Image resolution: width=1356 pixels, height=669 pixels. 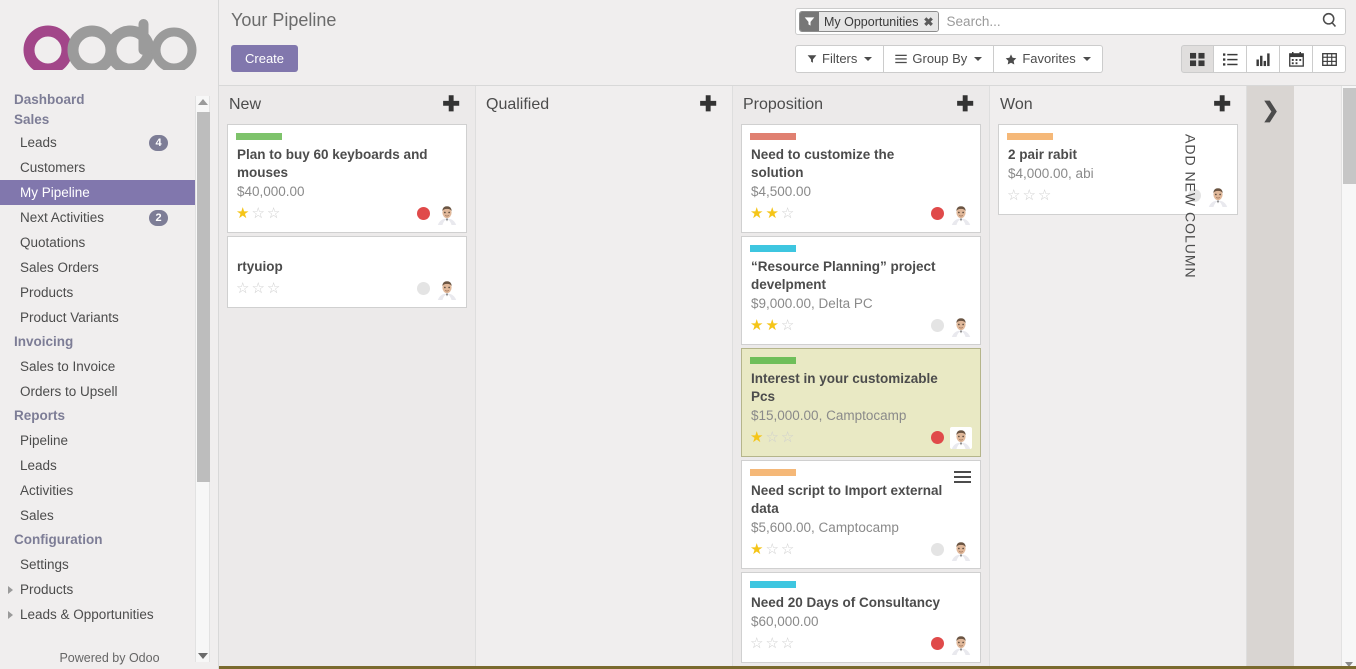 I want to click on sidebar-item-settings: Settings, so click(x=100, y=564).